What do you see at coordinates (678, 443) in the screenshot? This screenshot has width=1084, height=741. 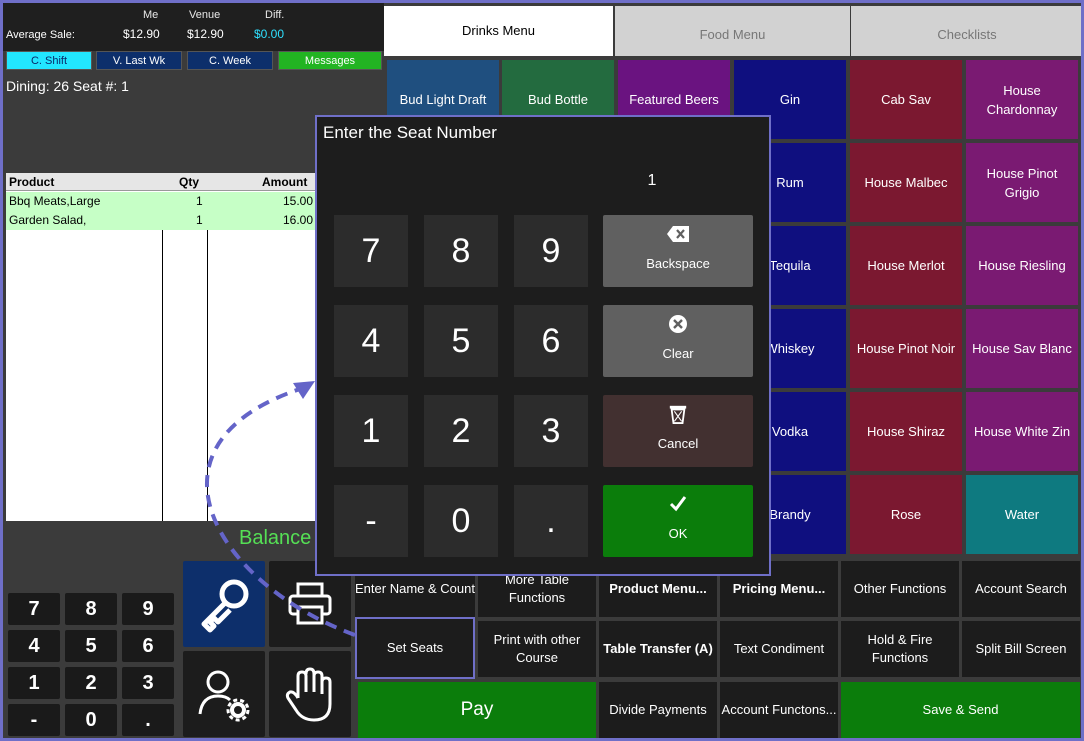 I see `cancel-label: Cancel` at bounding box center [678, 443].